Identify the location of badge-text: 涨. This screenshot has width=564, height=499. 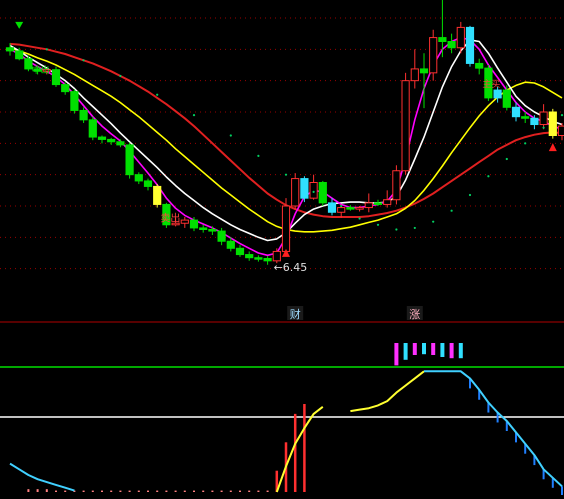
(414, 314).